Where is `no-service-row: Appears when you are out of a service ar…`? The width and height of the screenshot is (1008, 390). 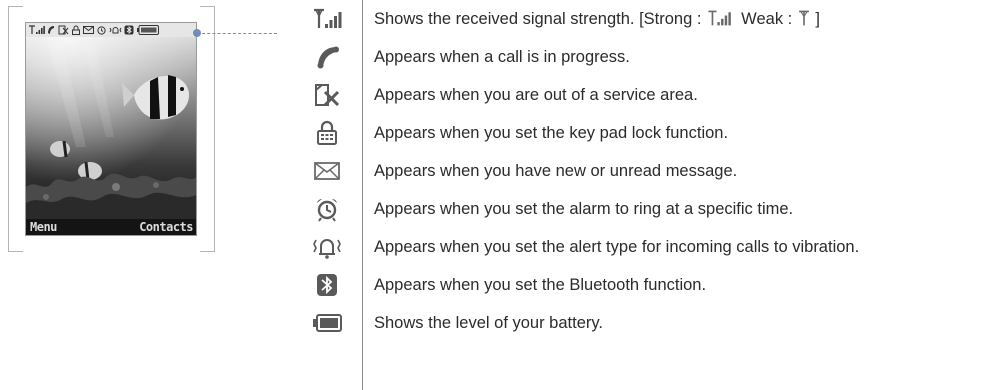
no-service-row: Appears when you are out of a service ar… is located at coordinates (654, 95).